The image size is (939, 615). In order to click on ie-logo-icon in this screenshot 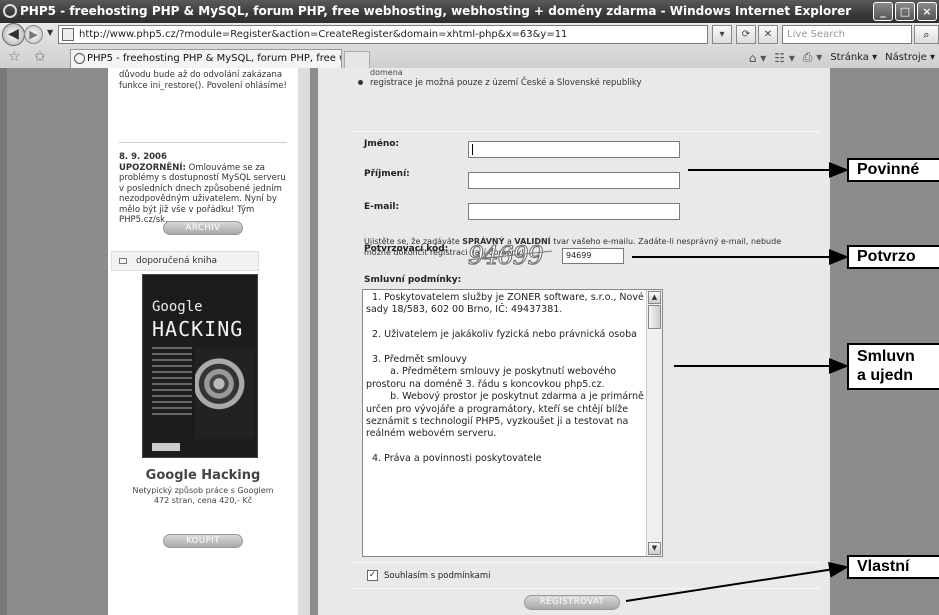, I will do `click(10, 11)`.